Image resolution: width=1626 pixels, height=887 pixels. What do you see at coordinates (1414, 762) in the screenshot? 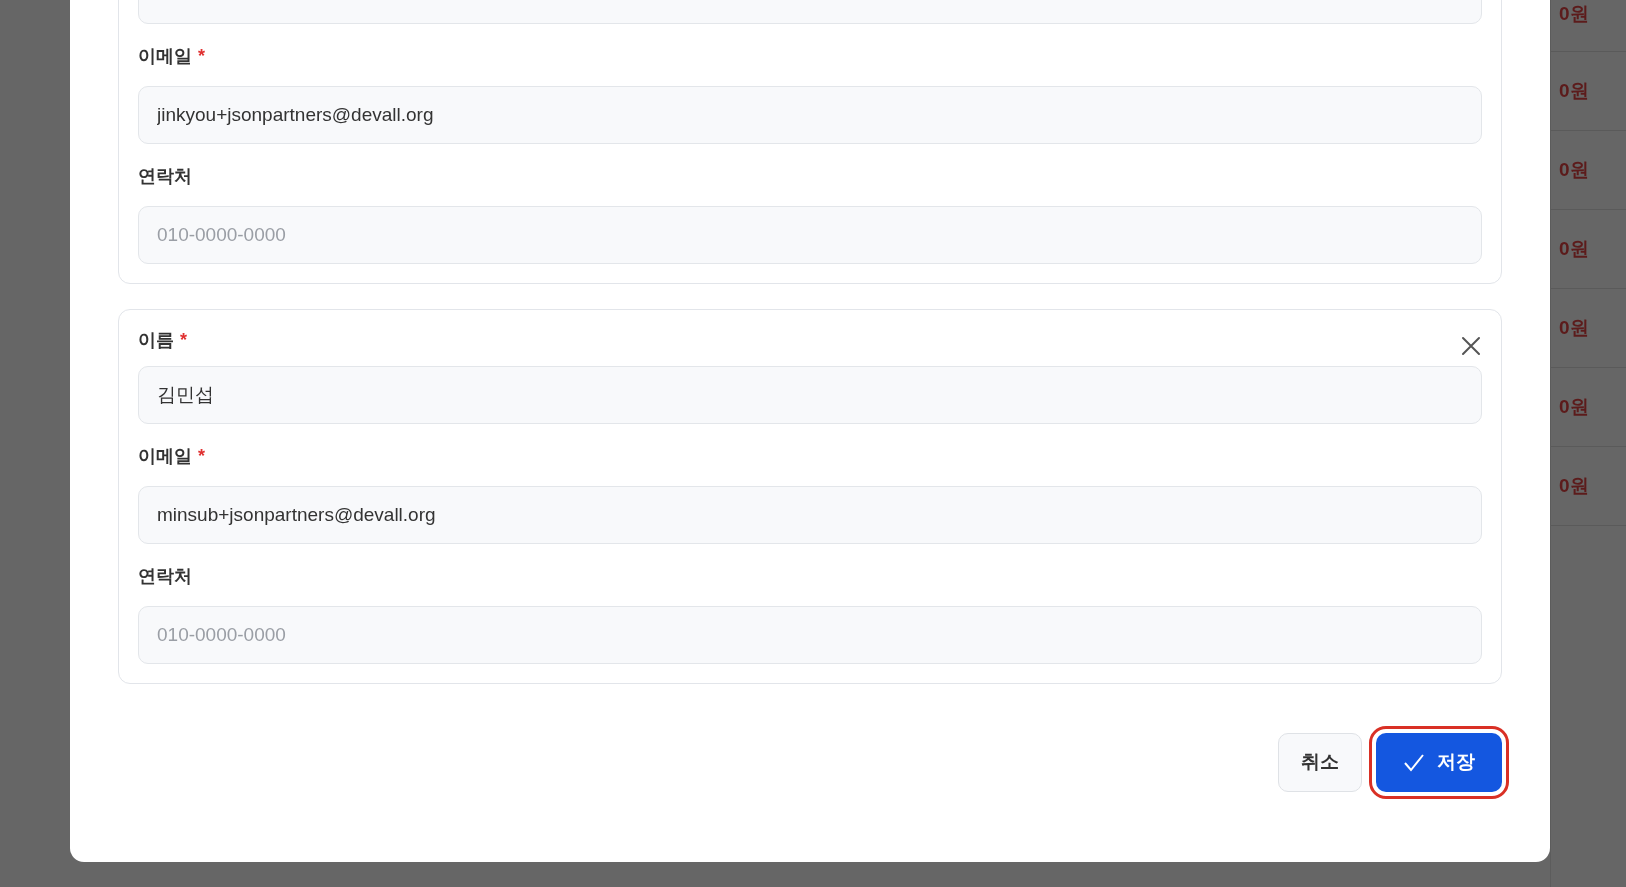
I see `check-icon` at bounding box center [1414, 762].